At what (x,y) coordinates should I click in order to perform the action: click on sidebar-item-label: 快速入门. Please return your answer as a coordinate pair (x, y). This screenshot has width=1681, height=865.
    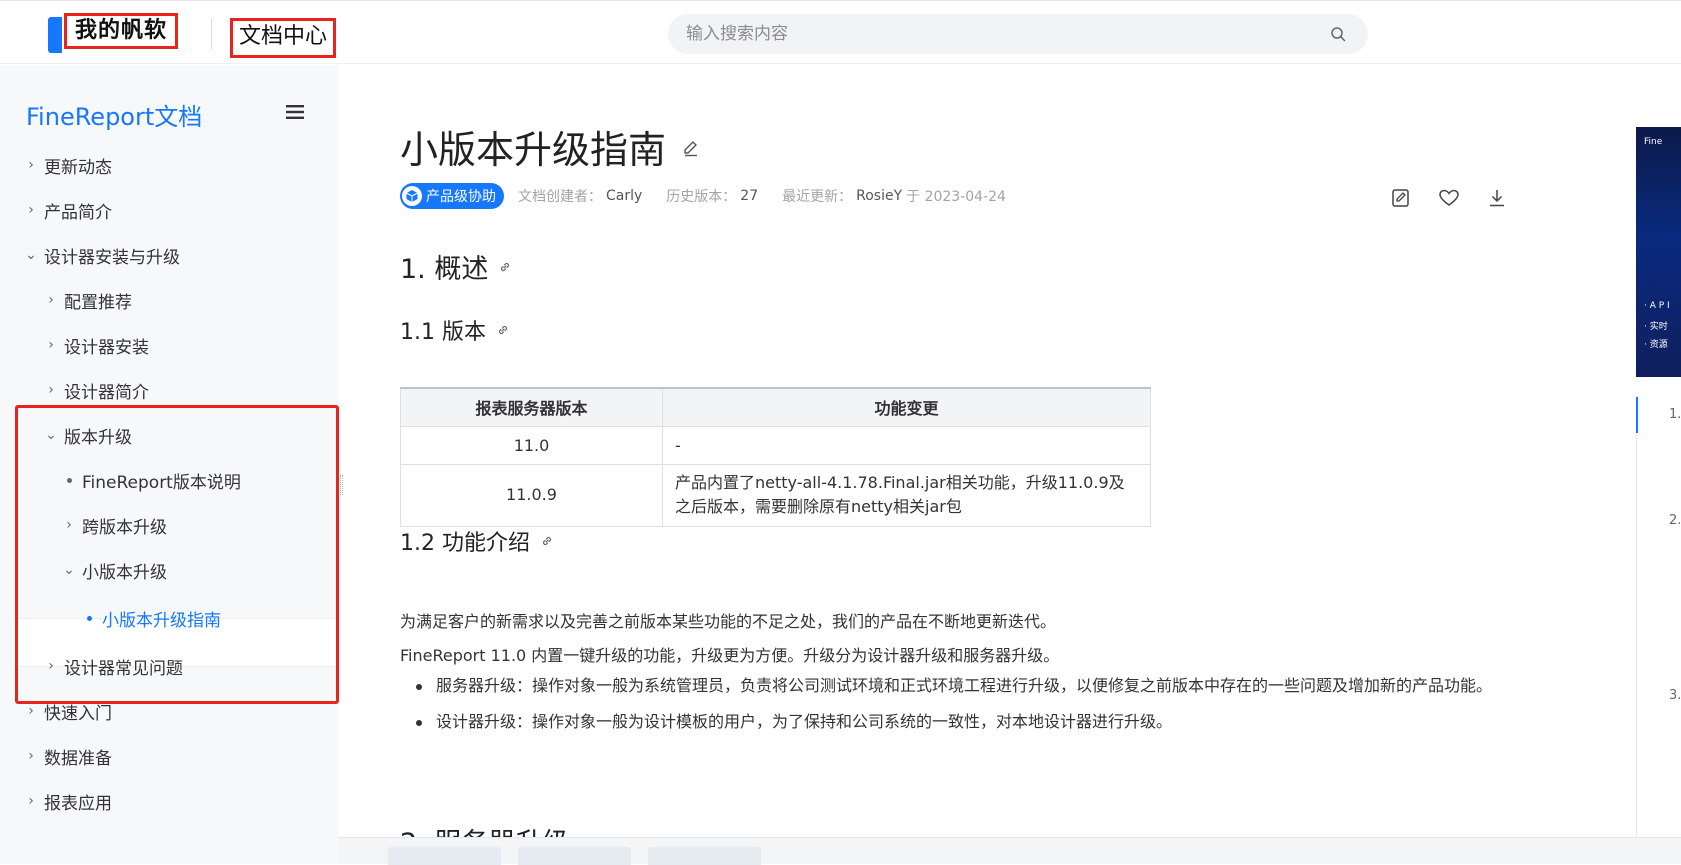
    Looking at the image, I should click on (78, 713).